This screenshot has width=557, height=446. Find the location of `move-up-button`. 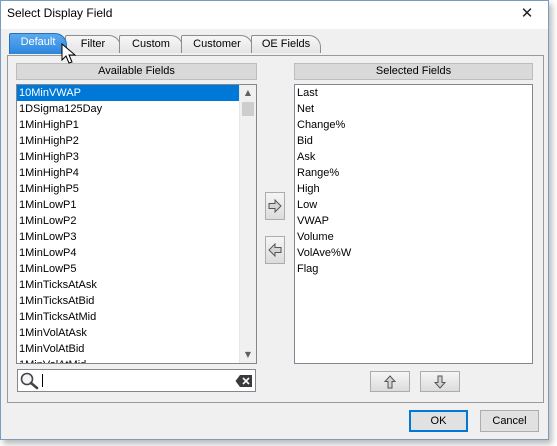

move-up-button is located at coordinates (390, 381).